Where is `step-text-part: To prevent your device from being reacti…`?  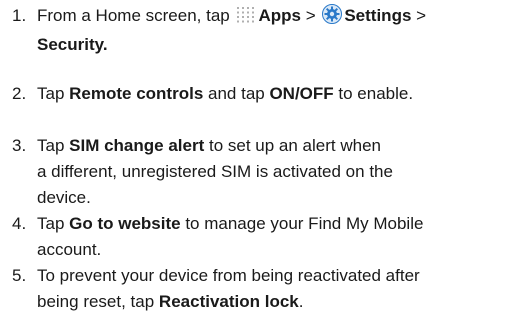
step-text-part: To prevent your device from being reacti… is located at coordinates (228, 275).